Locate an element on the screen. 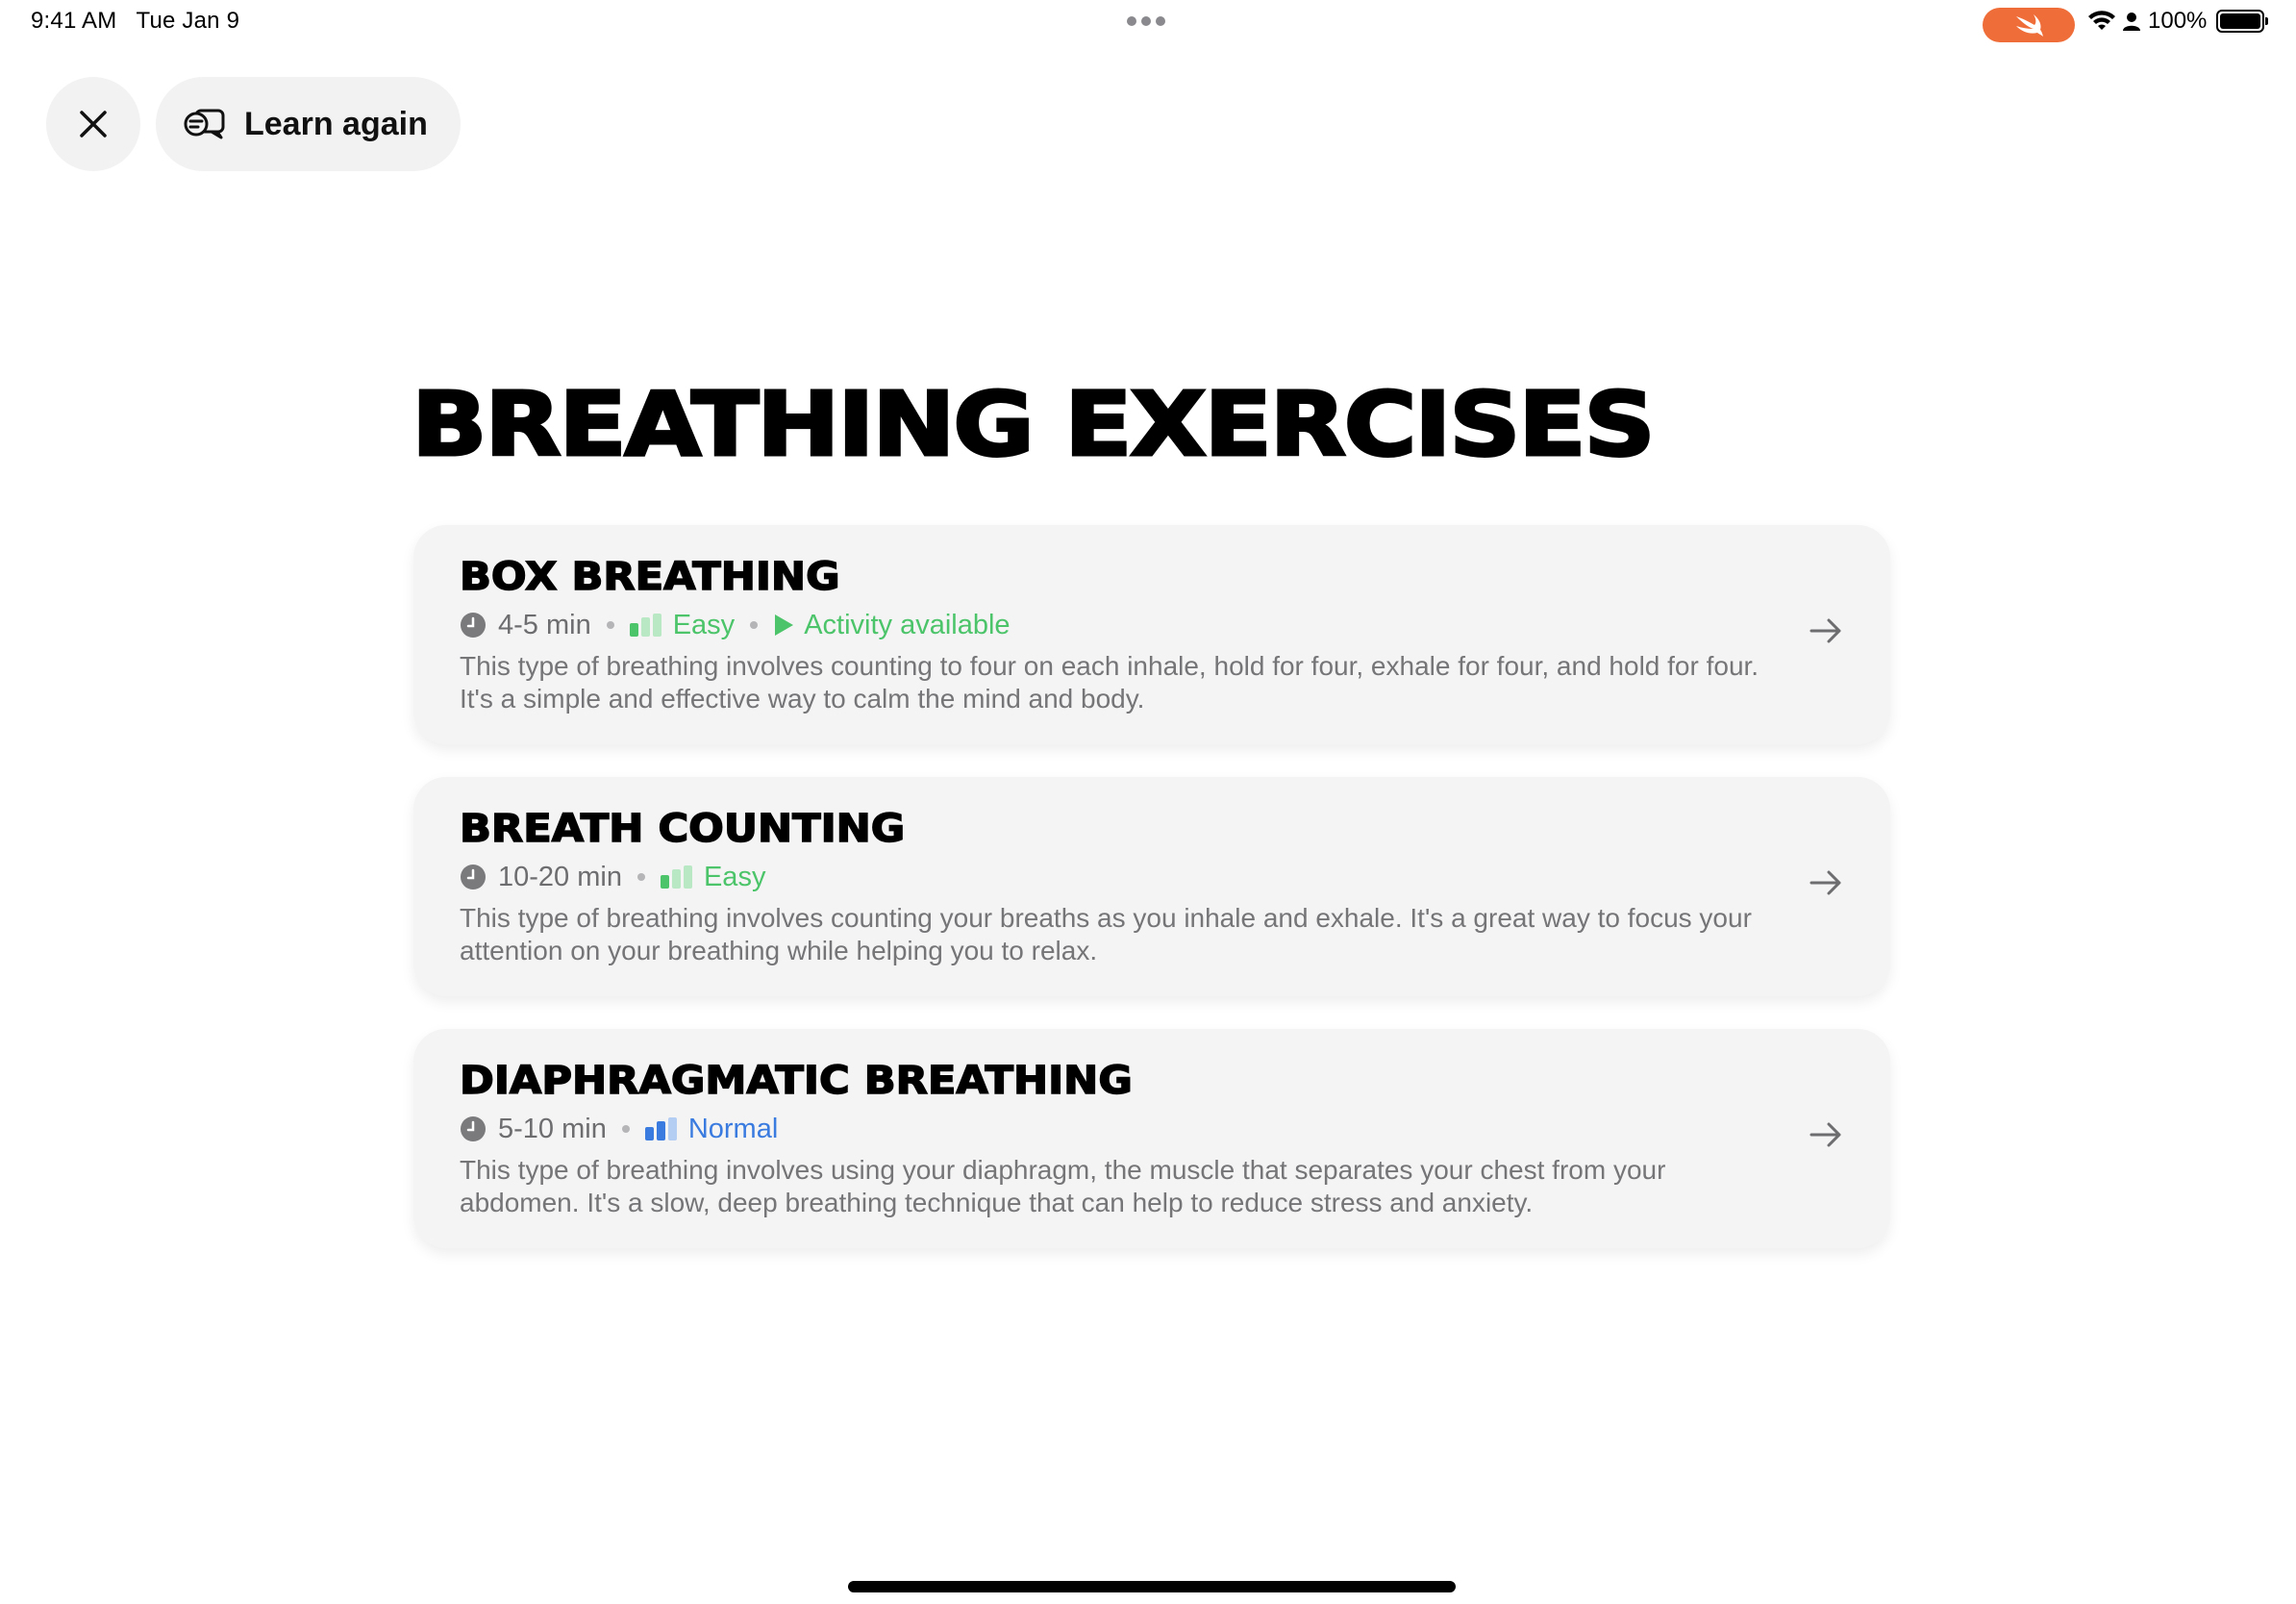 This screenshot has width=2296, height=1604. swift-icon is located at coordinates (2029, 25).